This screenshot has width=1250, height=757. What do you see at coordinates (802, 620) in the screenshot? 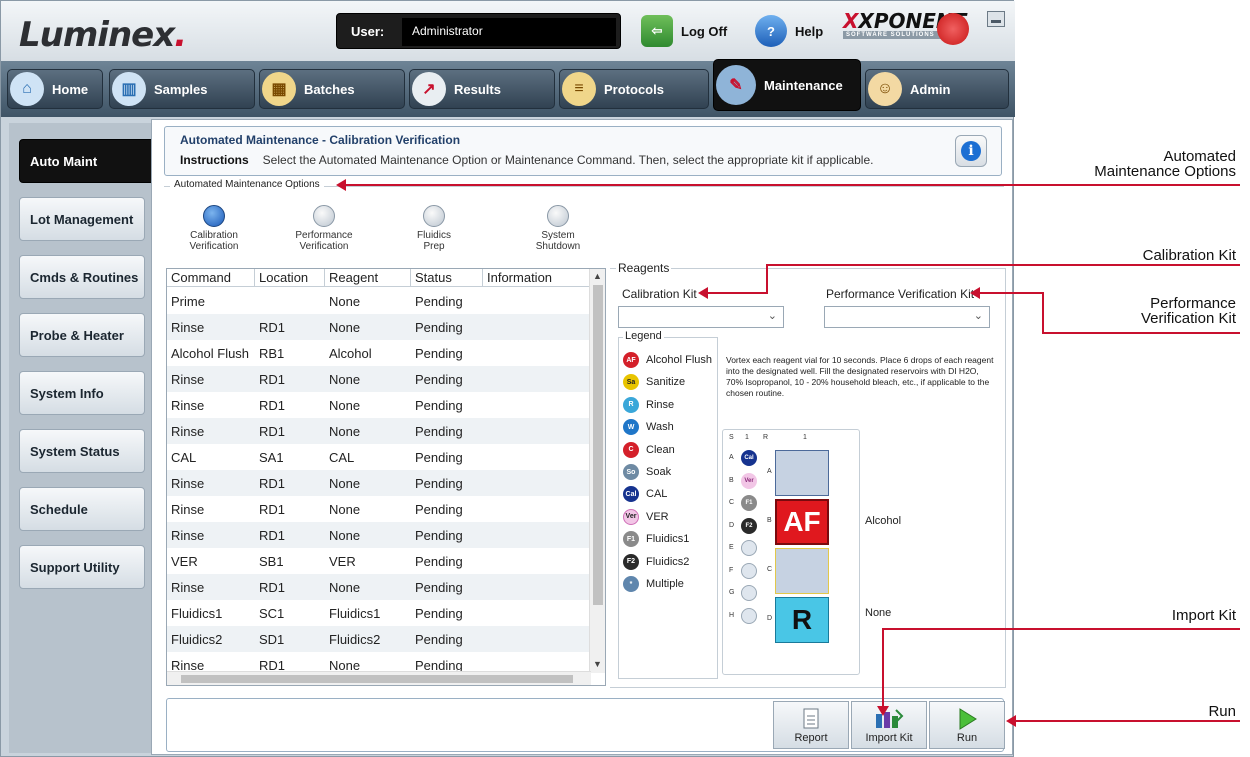
I see `reservoir-well: R` at bounding box center [802, 620].